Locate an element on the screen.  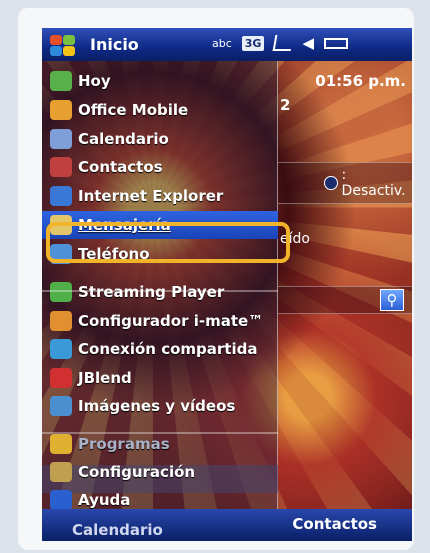
start-menu-item-label: Configurador i-mate™ is located at coordinates (171, 321).